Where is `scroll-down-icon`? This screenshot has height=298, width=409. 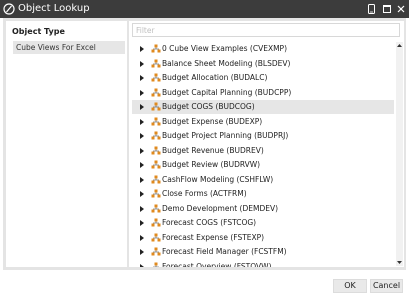
scroll-down-icon is located at coordinates (399, 262).